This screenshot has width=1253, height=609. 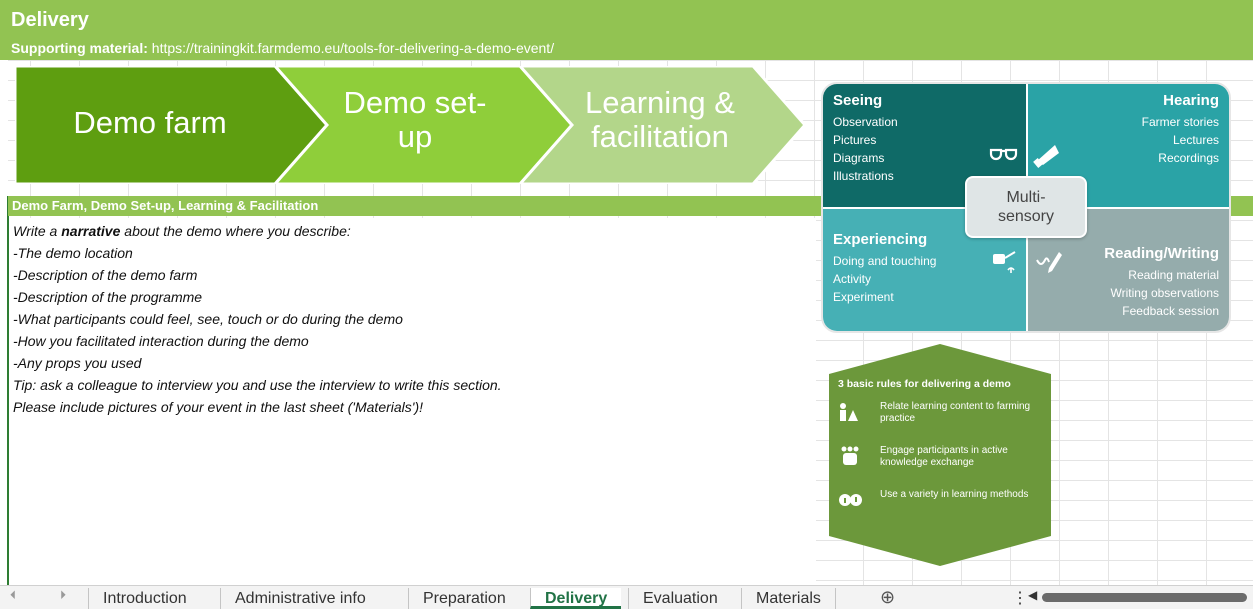 What do you see at coordinates (887, 597) in the screenshot?
I see `add-sheet-icon: ⊕` at bounding box center [887, 597].